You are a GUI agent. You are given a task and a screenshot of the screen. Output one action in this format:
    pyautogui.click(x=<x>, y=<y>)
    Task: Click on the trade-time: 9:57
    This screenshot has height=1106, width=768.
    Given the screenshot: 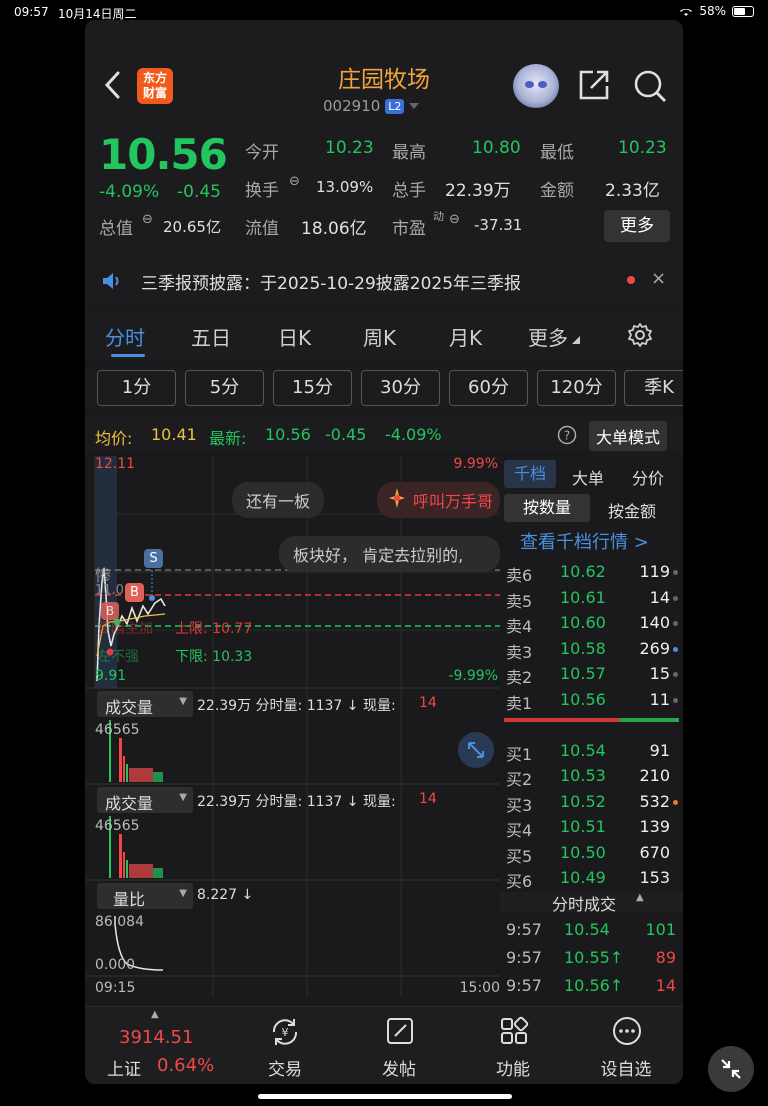 What is the action you would take?
    pyautogui.click(x=524, y=929)
    